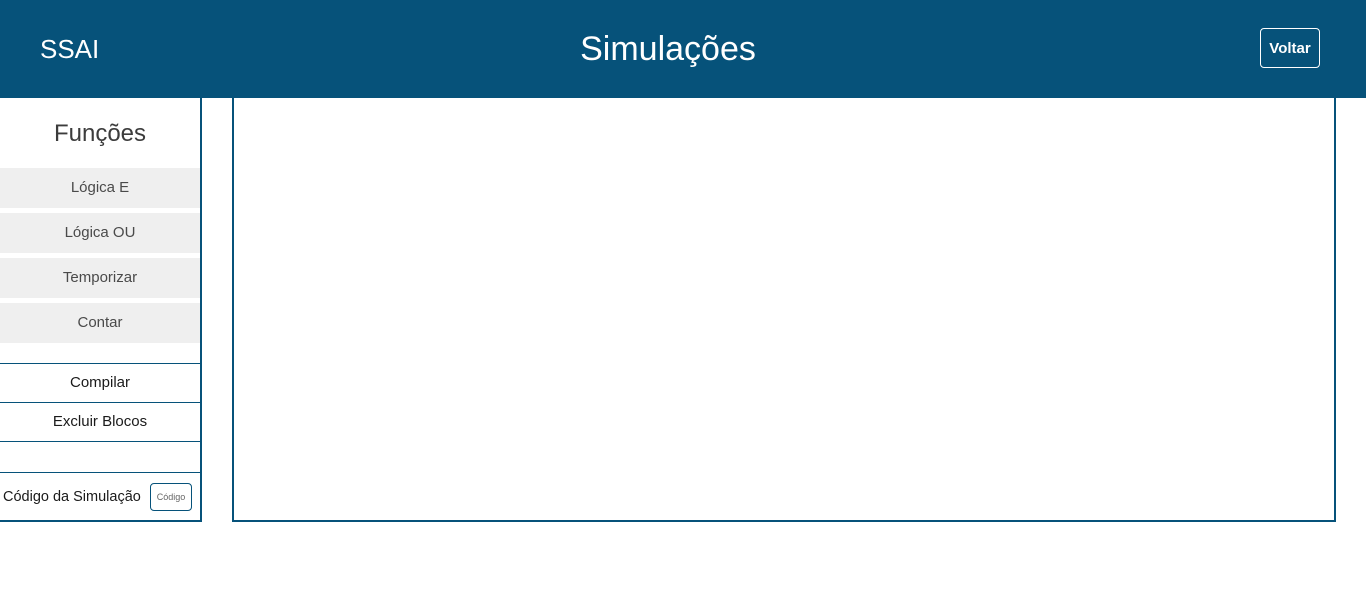 The image size is (1366, 598). What do you see at coordinates (100, 133) in the screenshot?
I see `sidebar-title: Funções` at bounding box center [100, 133].